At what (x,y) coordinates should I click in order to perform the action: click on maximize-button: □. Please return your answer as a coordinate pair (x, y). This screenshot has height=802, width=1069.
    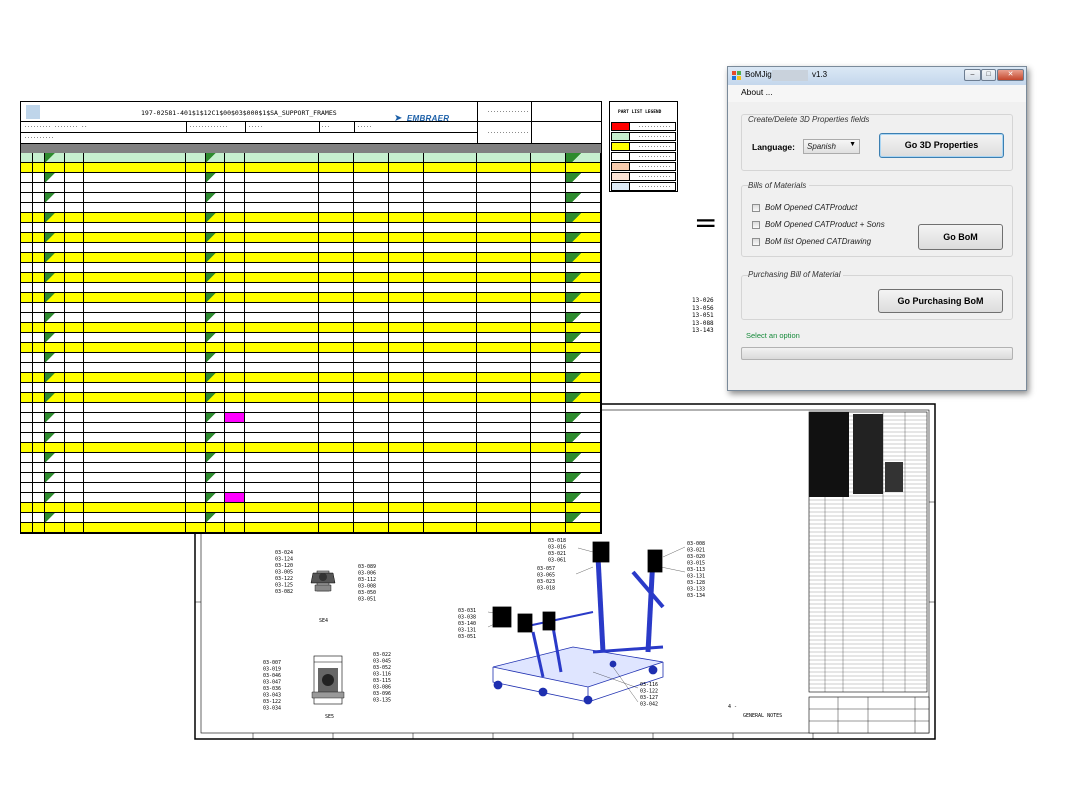
    Looking at the image, I should click on (988, 75).